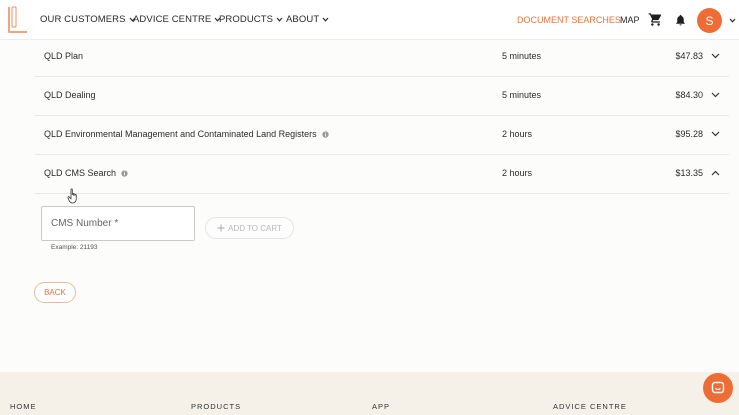 This screenshot has width=739, height=415. Describe the element at coordinates (255, 228) in the screenshot. I see `add-to-cart-label: ADD TO CART` at that location.